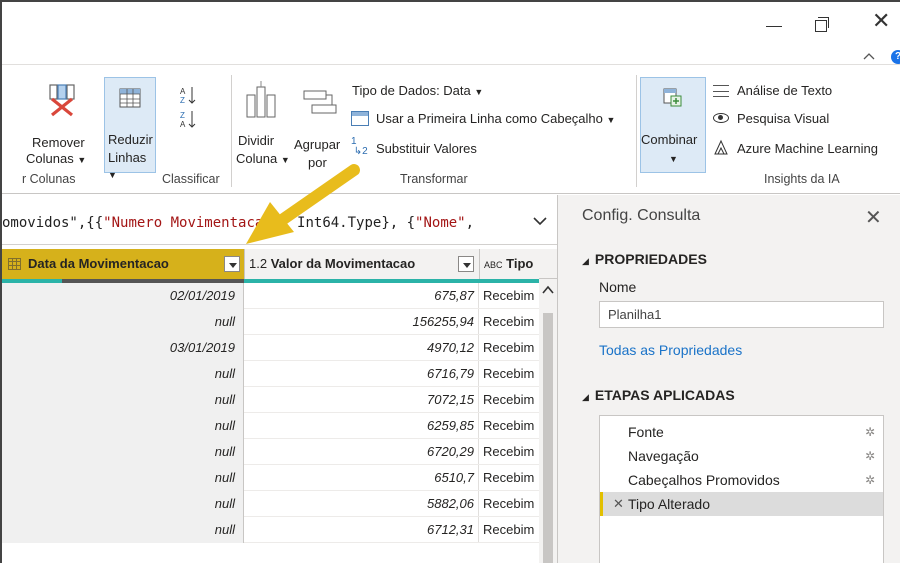  I want to click on table-row: 02/01/2019 675,87 Recebim, so click(279, 296).